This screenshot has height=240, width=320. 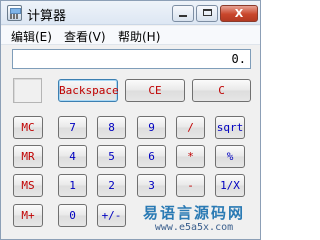 What do you see at coordinates (155, 90) in the screenshot?
I see `clear-entry-button: CE` at bounding box center [155, 90].